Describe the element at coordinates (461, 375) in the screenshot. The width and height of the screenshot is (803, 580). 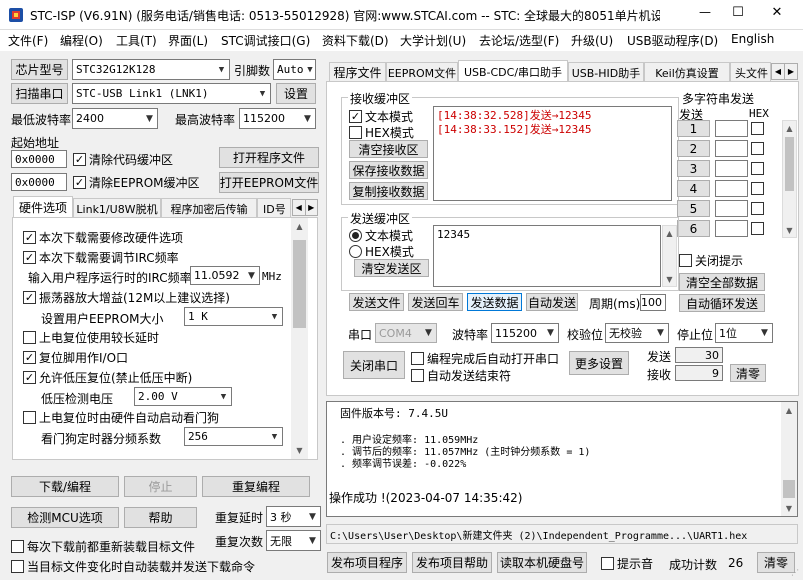
I see `auto-send-terminator-checkbox: 自动发送结束符` at that location.